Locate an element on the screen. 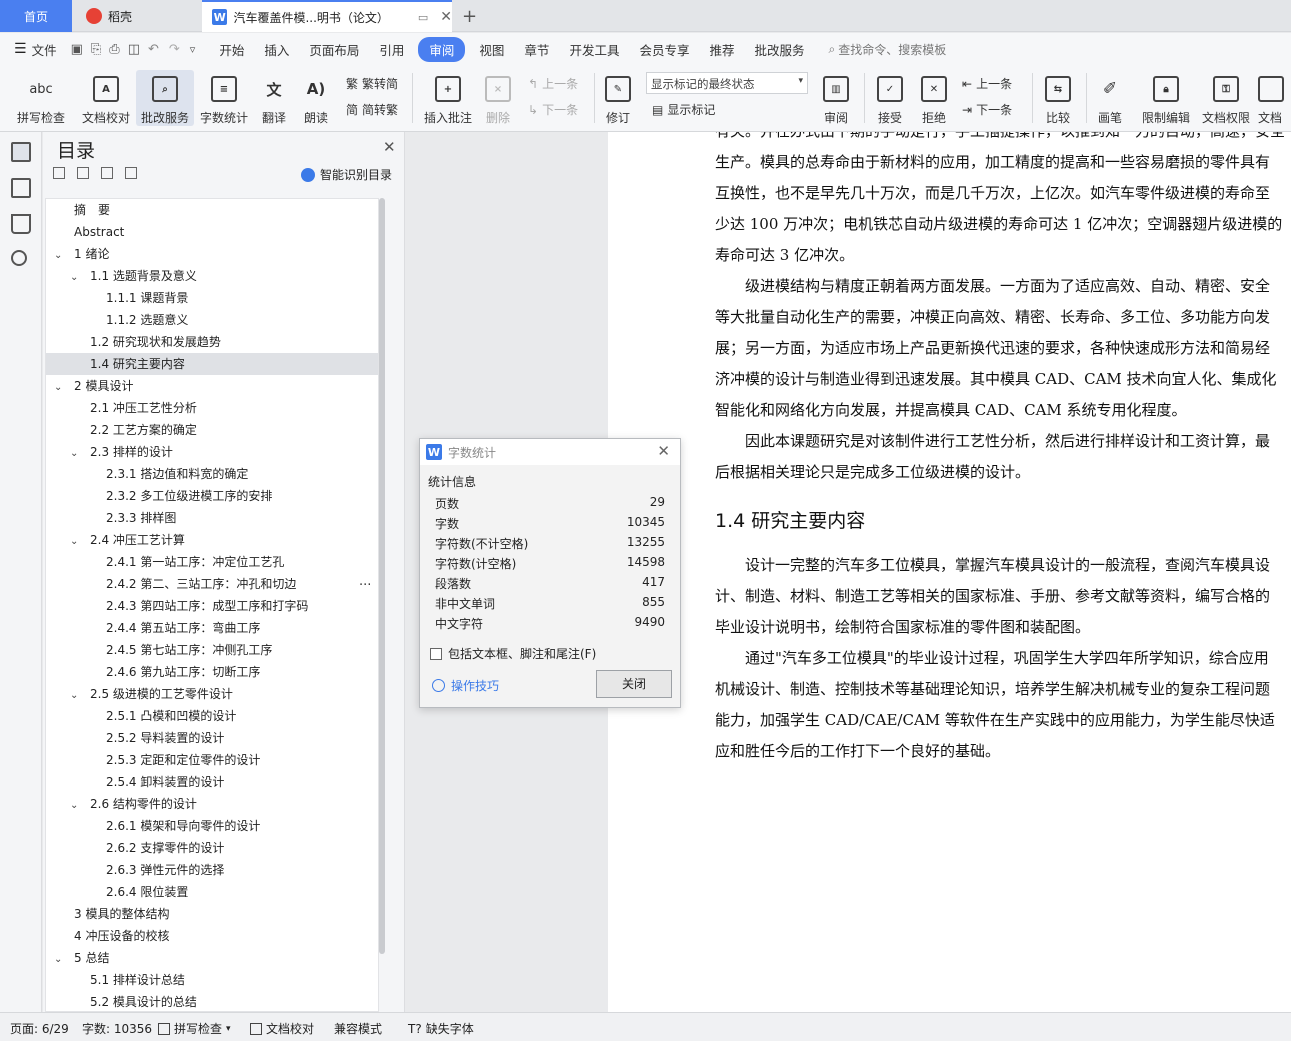 This screenshot has width=1291, height=1041. next-comment-button: ↳ 下一条 is located at coordinates (553, 109).